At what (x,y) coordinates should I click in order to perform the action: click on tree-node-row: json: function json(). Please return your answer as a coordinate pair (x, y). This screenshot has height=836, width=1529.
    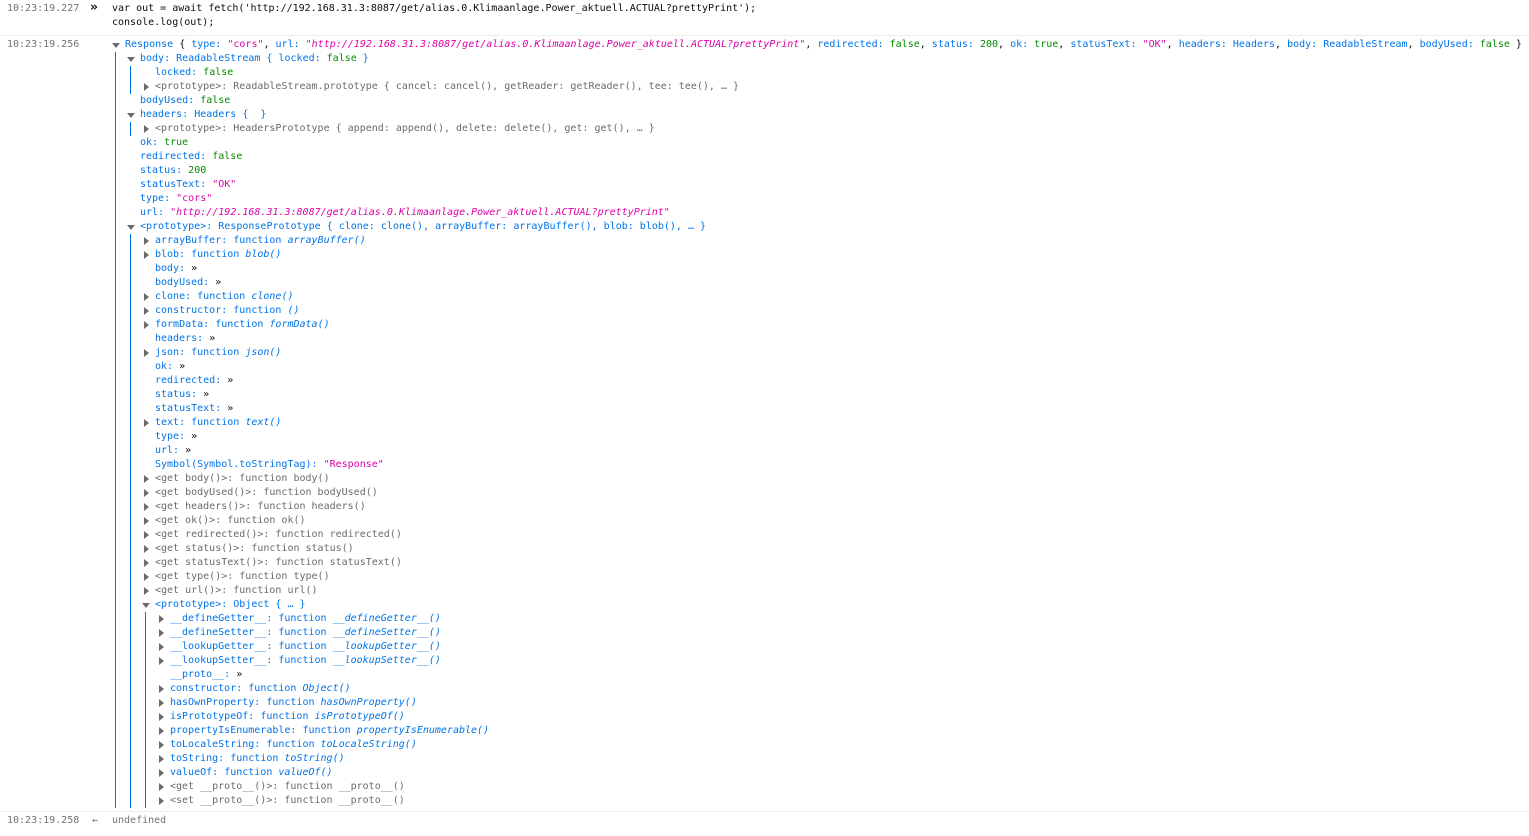
    Looking at the image, I should click on (218, 353).